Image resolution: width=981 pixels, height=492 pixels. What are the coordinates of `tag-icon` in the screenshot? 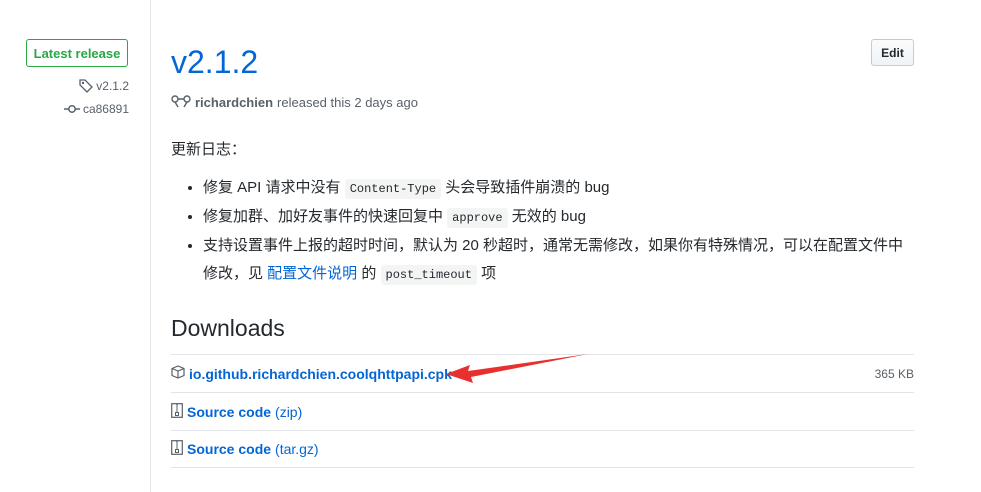 It's located at (86, 86).